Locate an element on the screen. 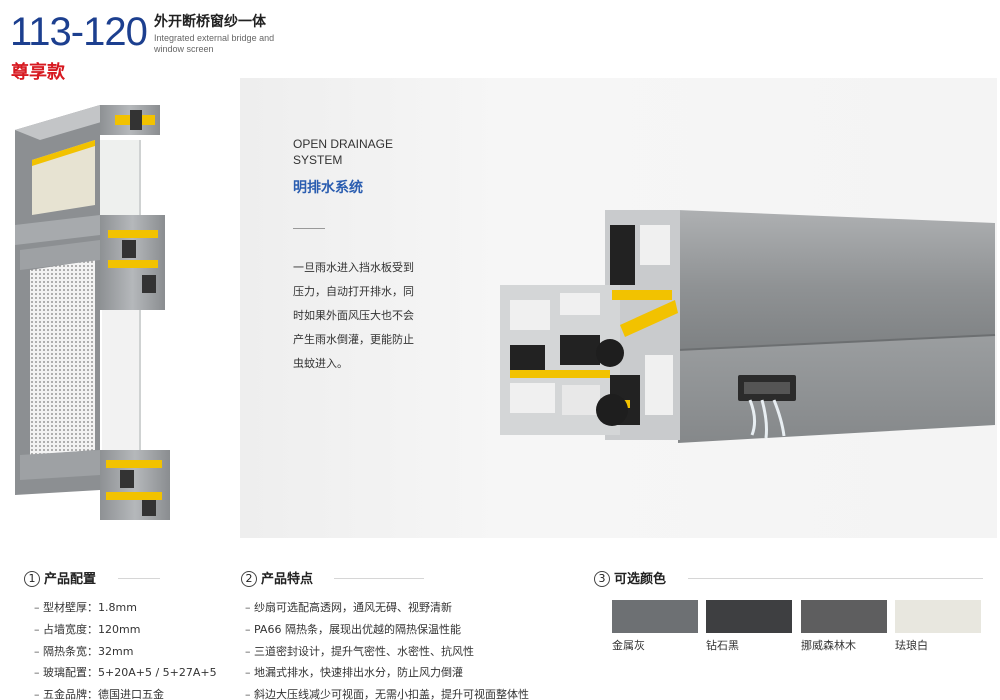 This screenshot has width=1000, height=700. feature-divider is located at coordinates (309, 228).